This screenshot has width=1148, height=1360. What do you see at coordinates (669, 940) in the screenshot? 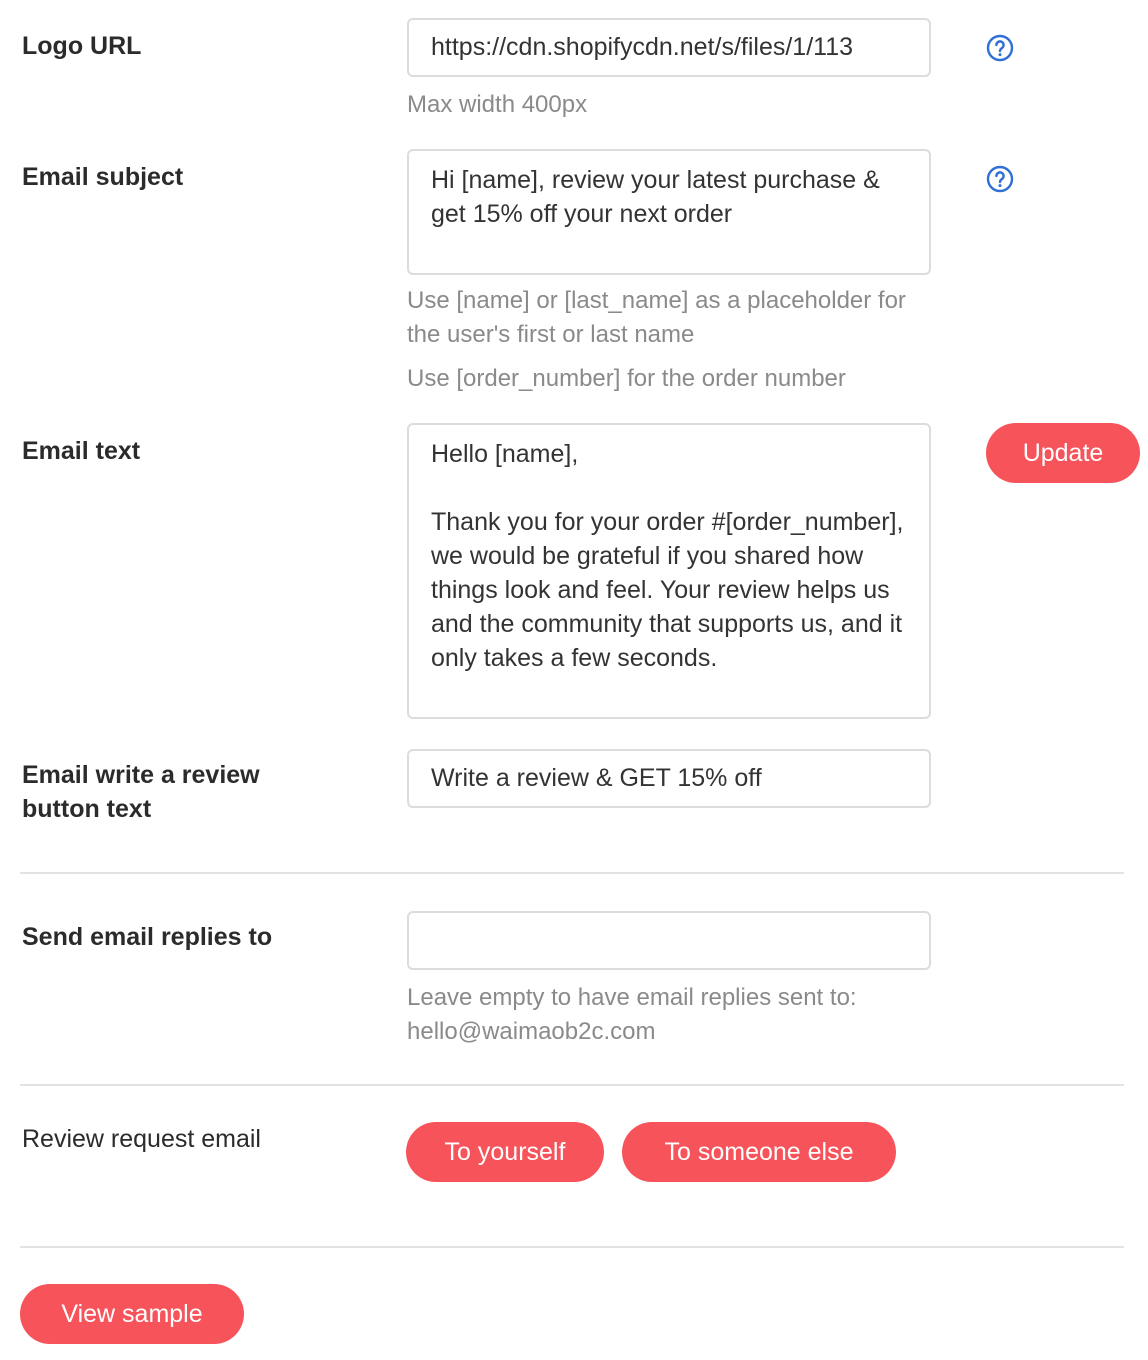
I see `replies-email-input` at bounding box center [669, 940].